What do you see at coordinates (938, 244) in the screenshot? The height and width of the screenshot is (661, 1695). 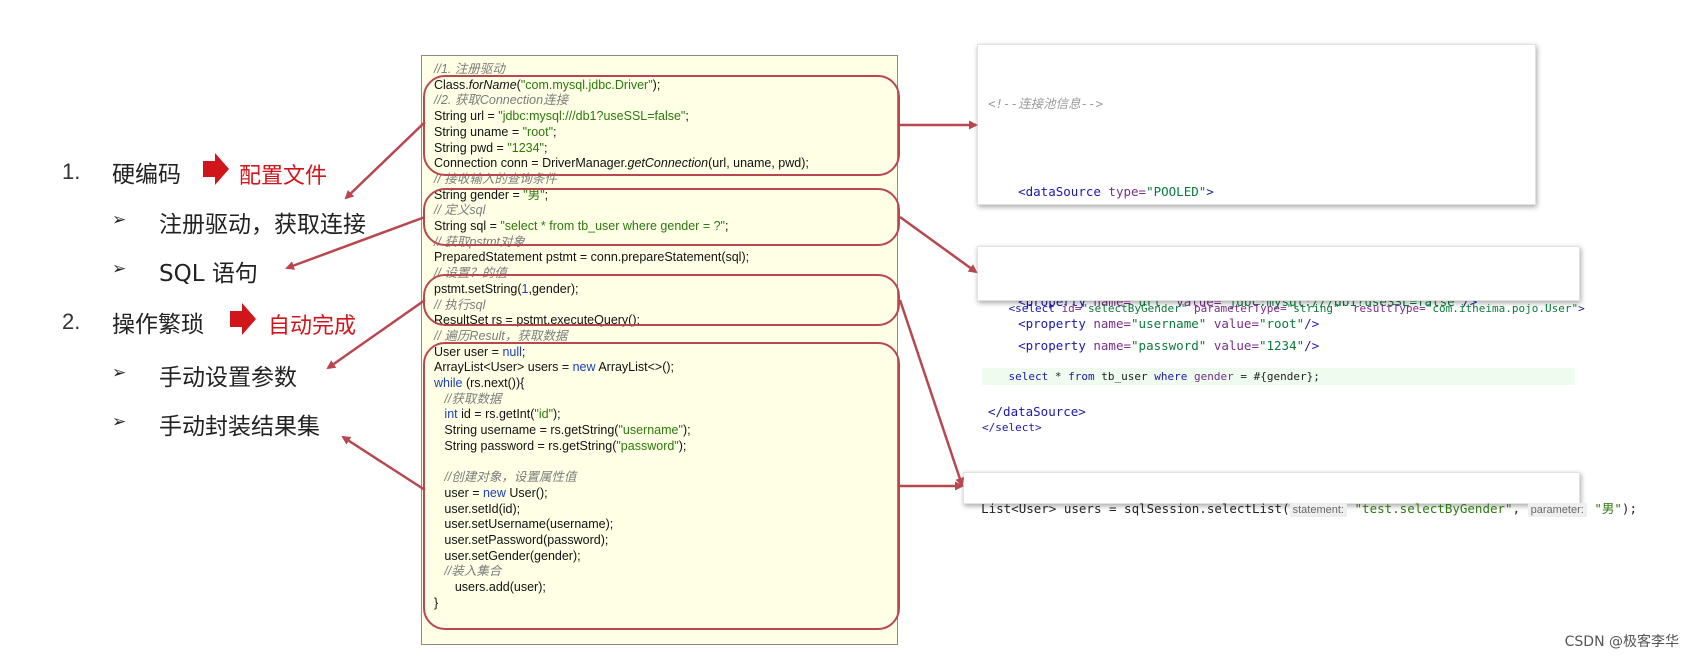 I see `arrow-to-sql-snippet` at bounding box center [938, 244].